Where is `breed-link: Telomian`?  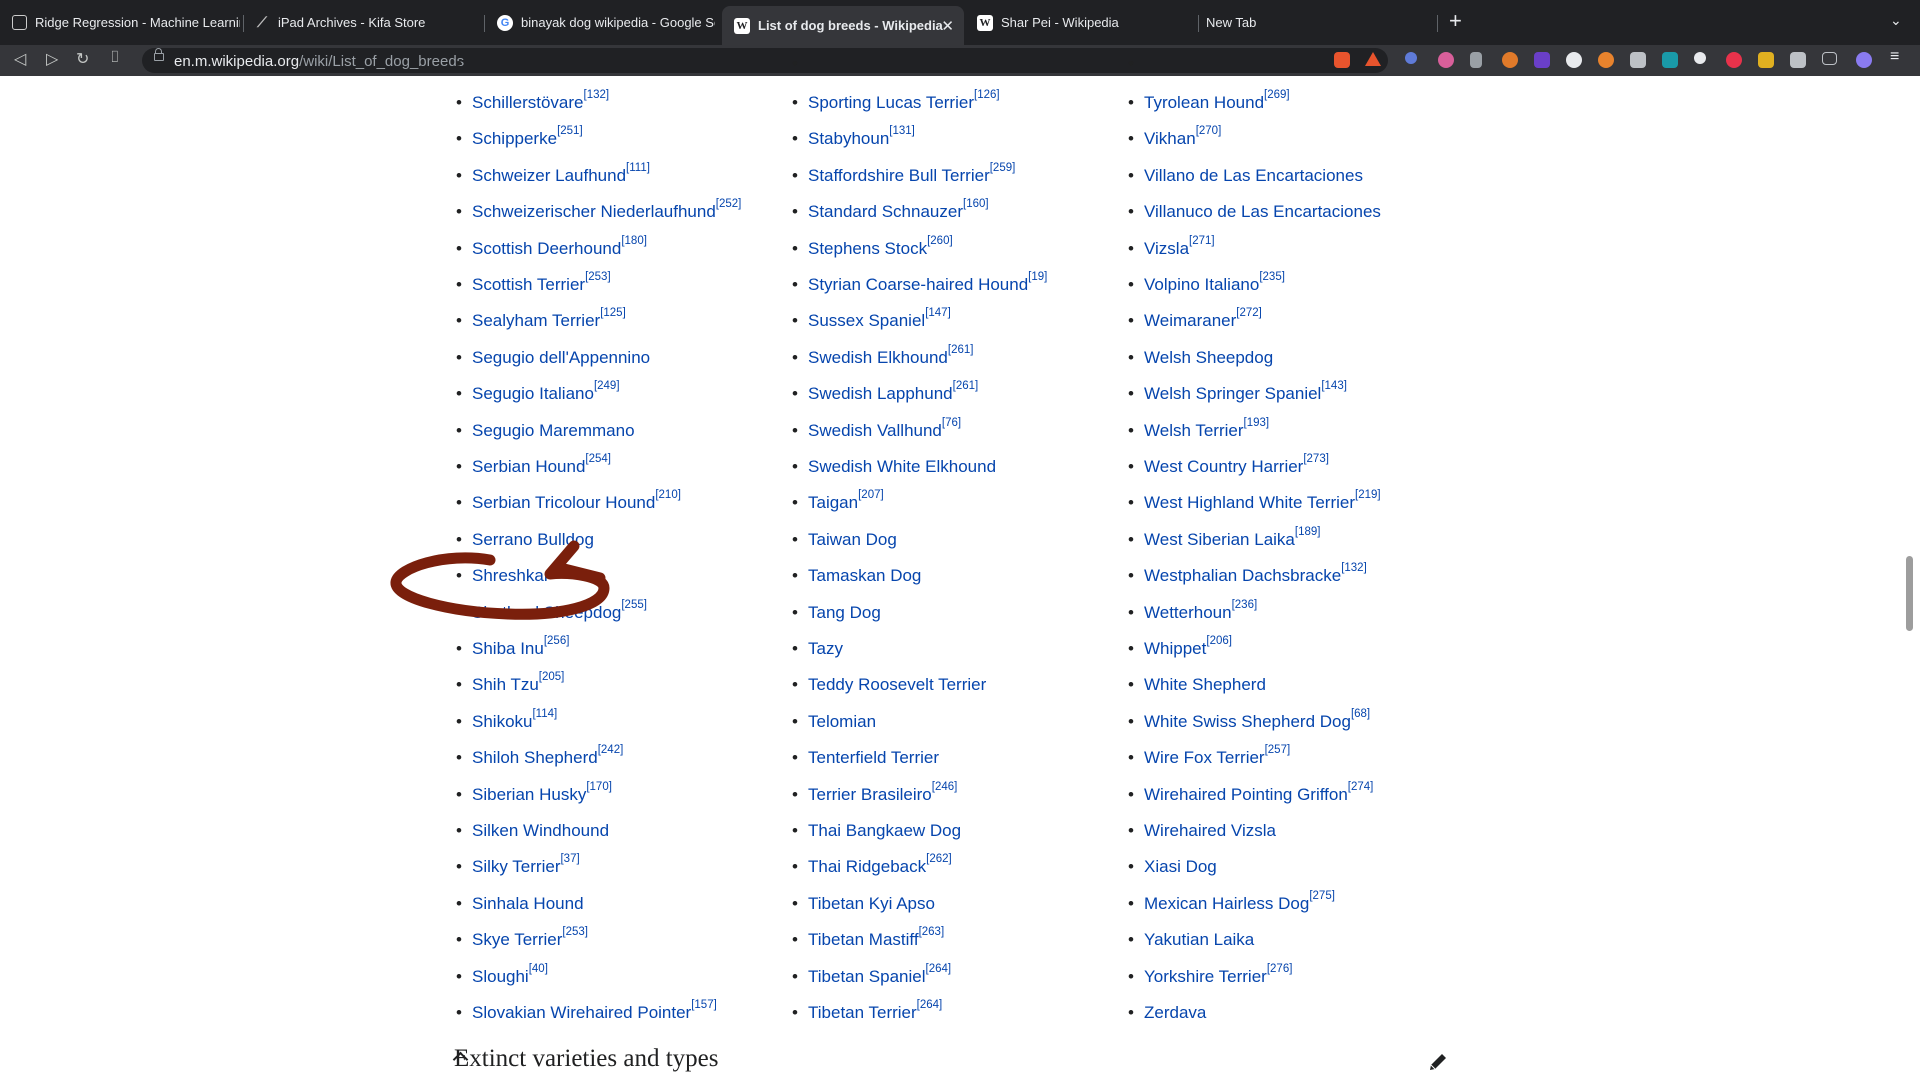
breed-link: Telomian is located at coordinates (842, 721).